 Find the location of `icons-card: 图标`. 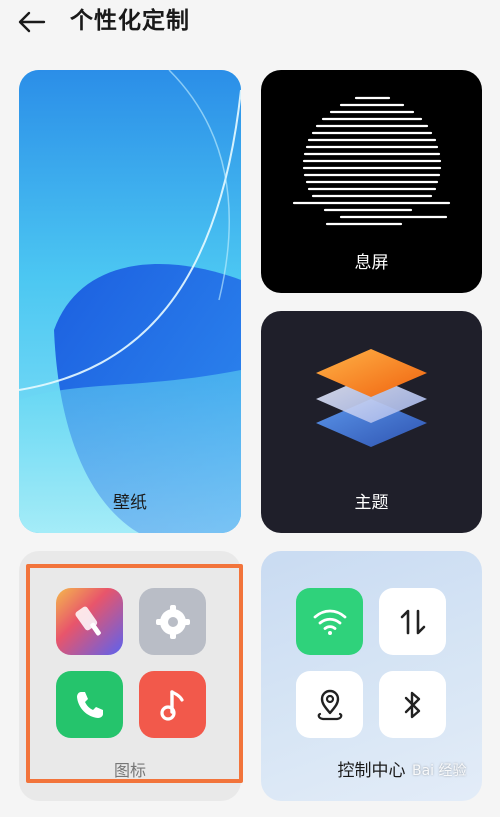

icons-card: 图标 is located at coordinates (130, 676).